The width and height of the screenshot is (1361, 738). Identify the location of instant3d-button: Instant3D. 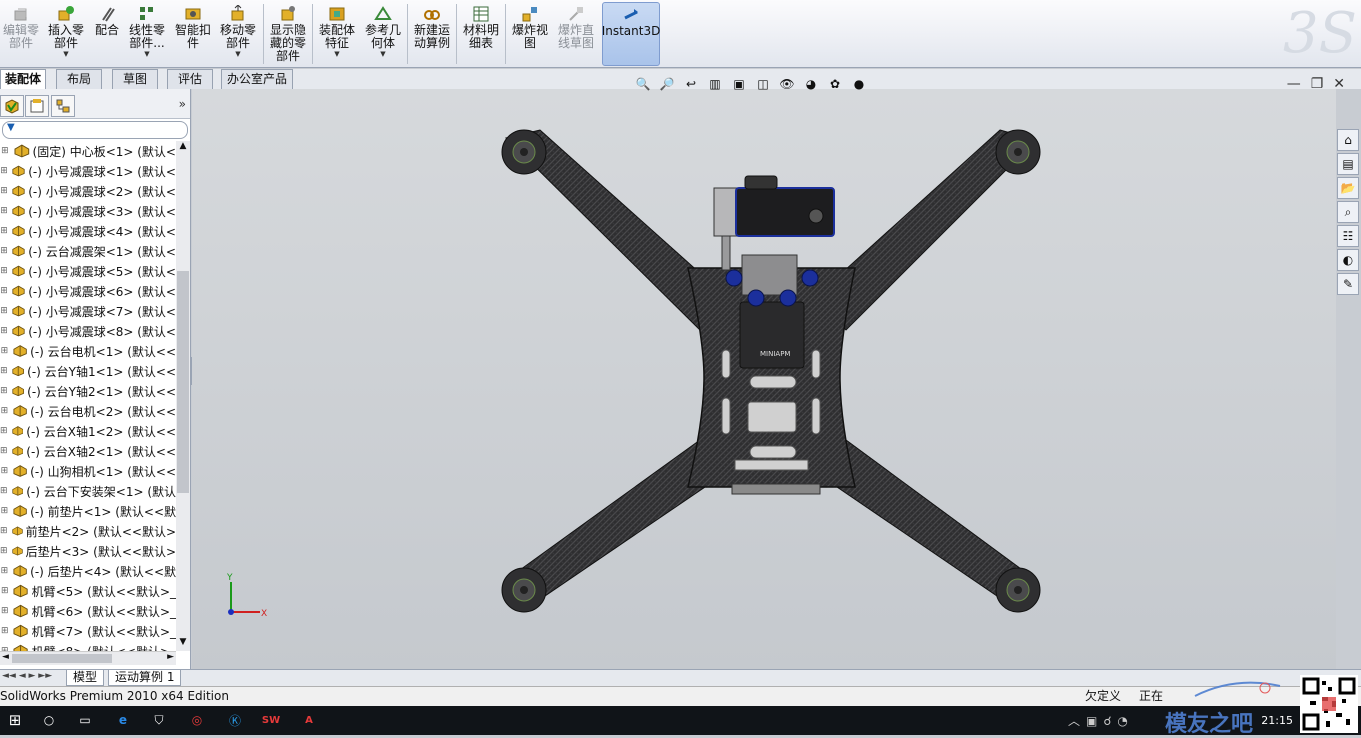
(631, 34).